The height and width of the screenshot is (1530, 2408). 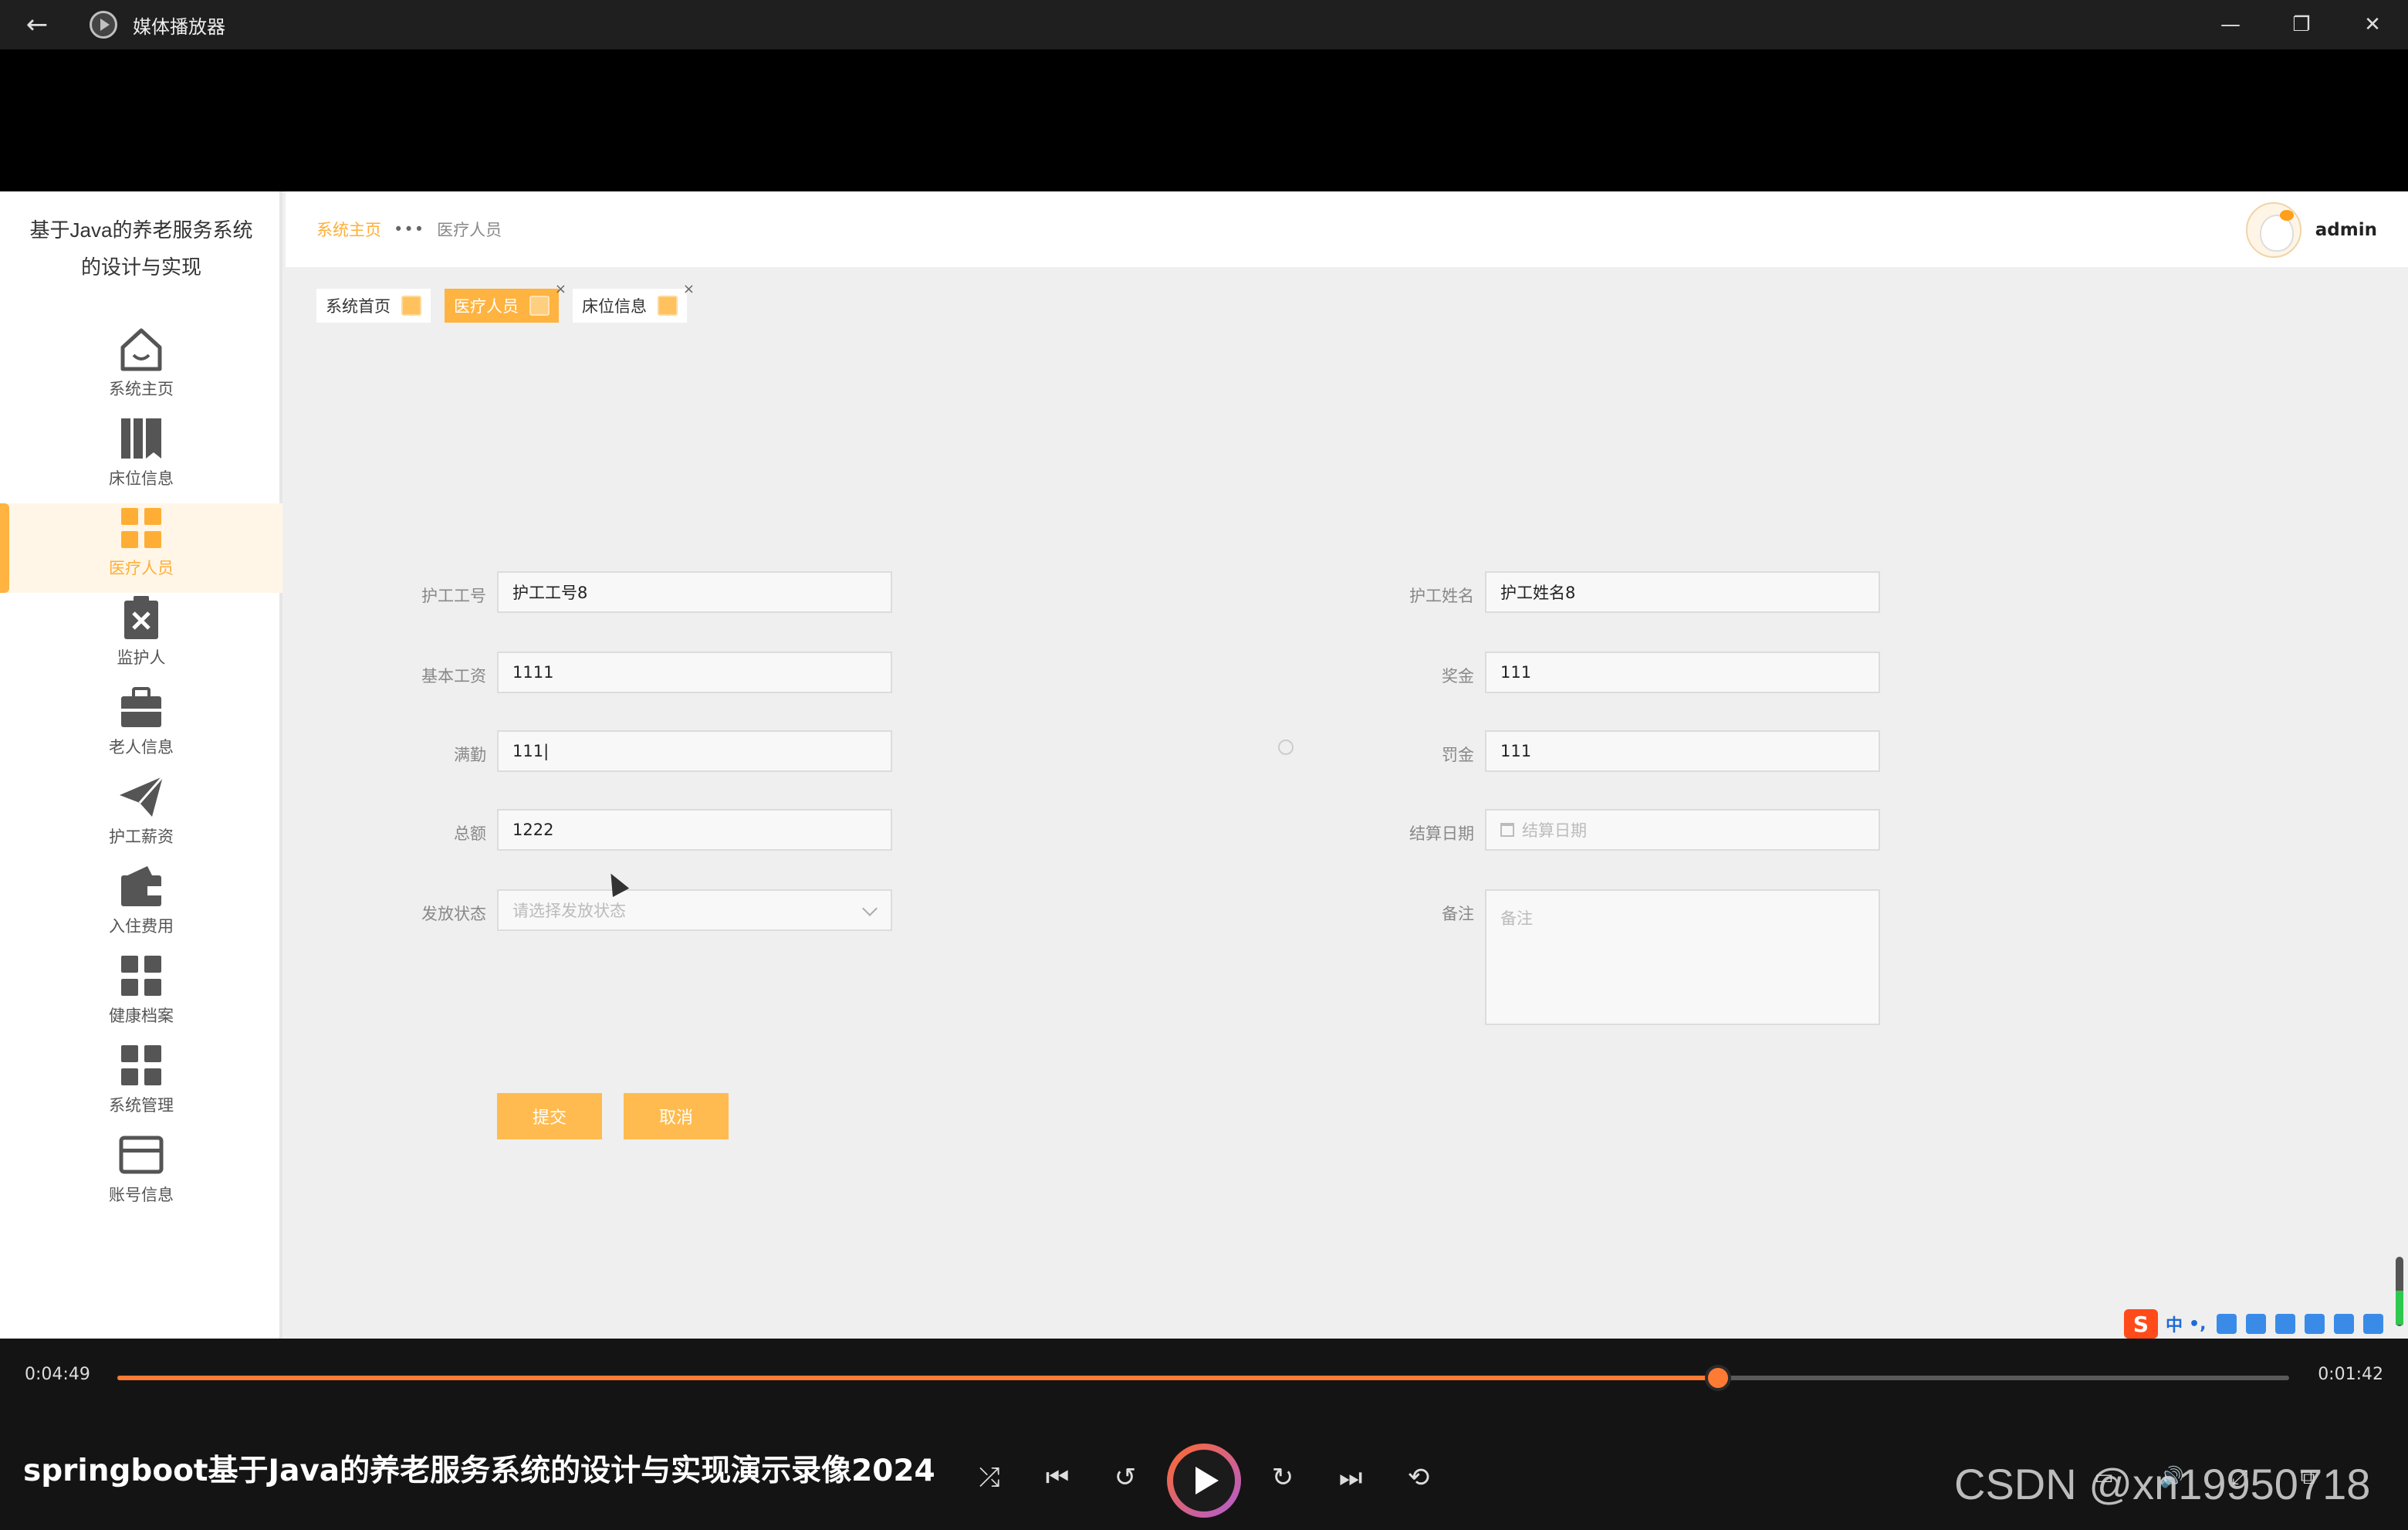 What do you see at coordinates (694, 672) in the screenshot?
I see `base-salary-input: 1111` at bounding box center [694, 672].